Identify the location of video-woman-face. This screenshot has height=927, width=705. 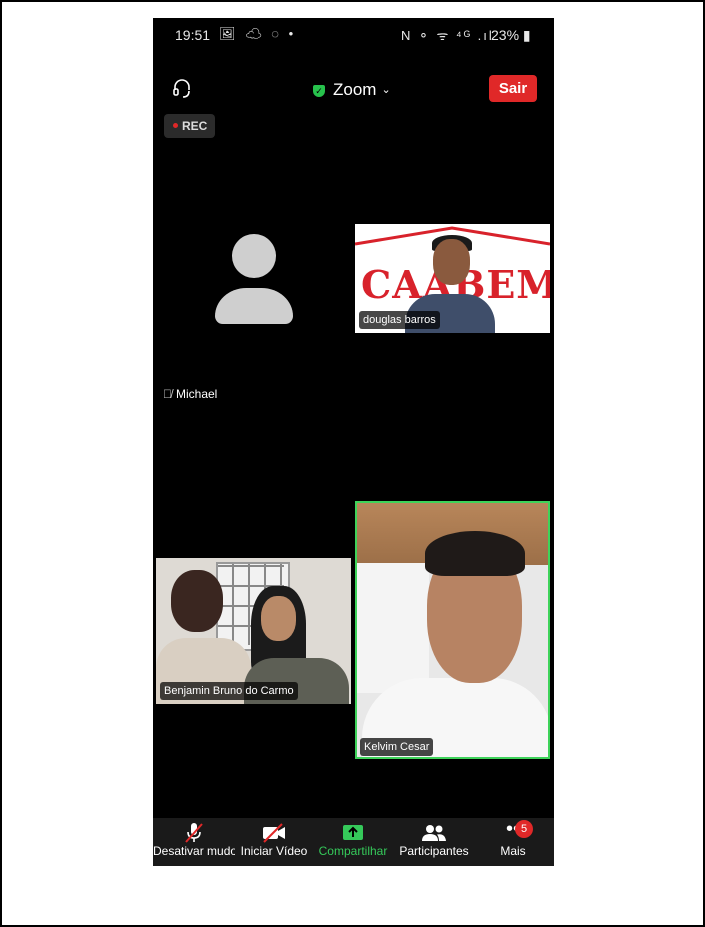
(278, 618).